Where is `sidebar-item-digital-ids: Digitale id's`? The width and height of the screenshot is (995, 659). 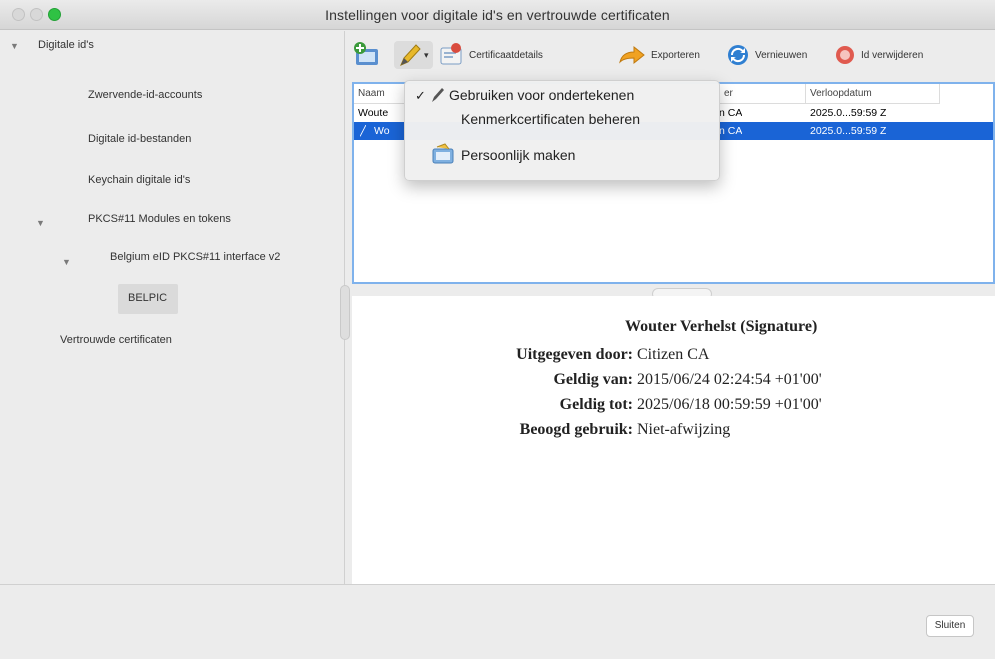
sidebar-item-digital-ids: Digitale id's is located at coordinates (66, 45).